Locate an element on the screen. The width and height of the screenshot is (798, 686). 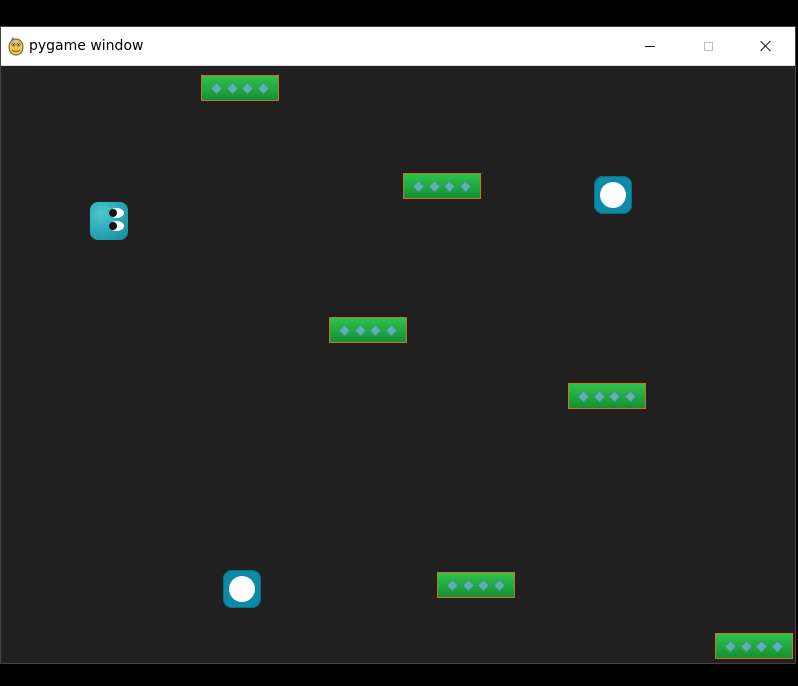
player-character is located at coordinates (109, 221).